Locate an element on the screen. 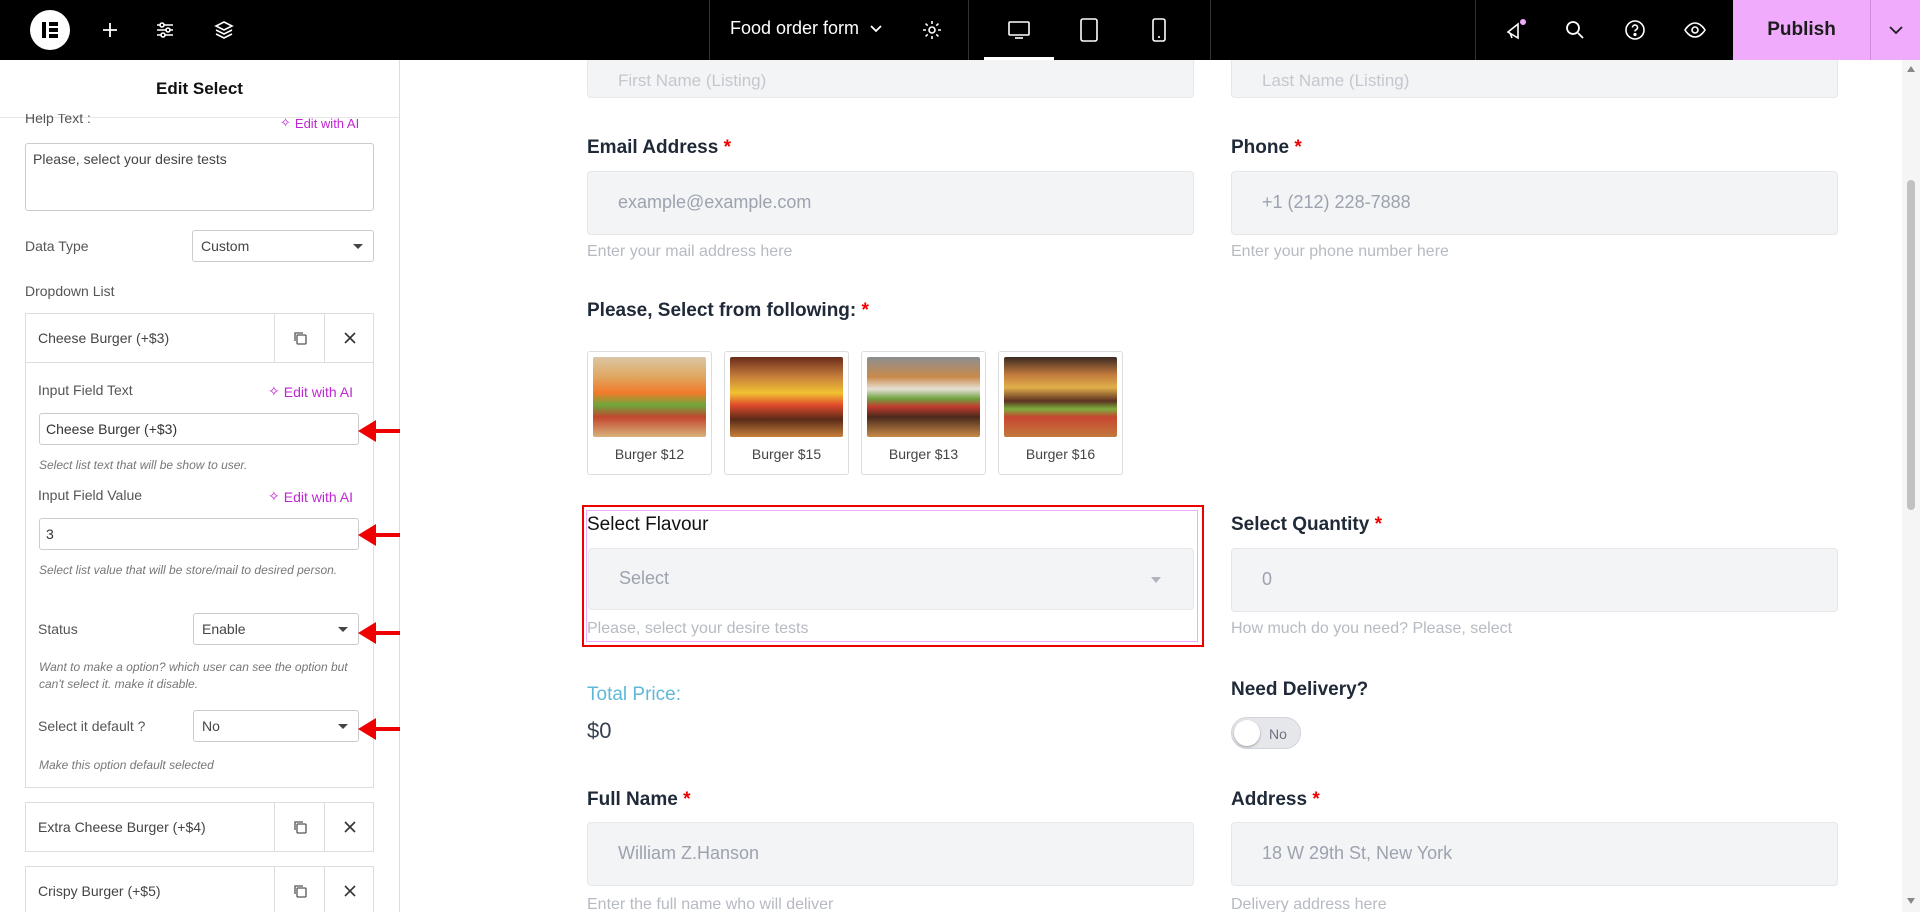  burger-option-card: Burger $12 is located at coordinates (649, 413).